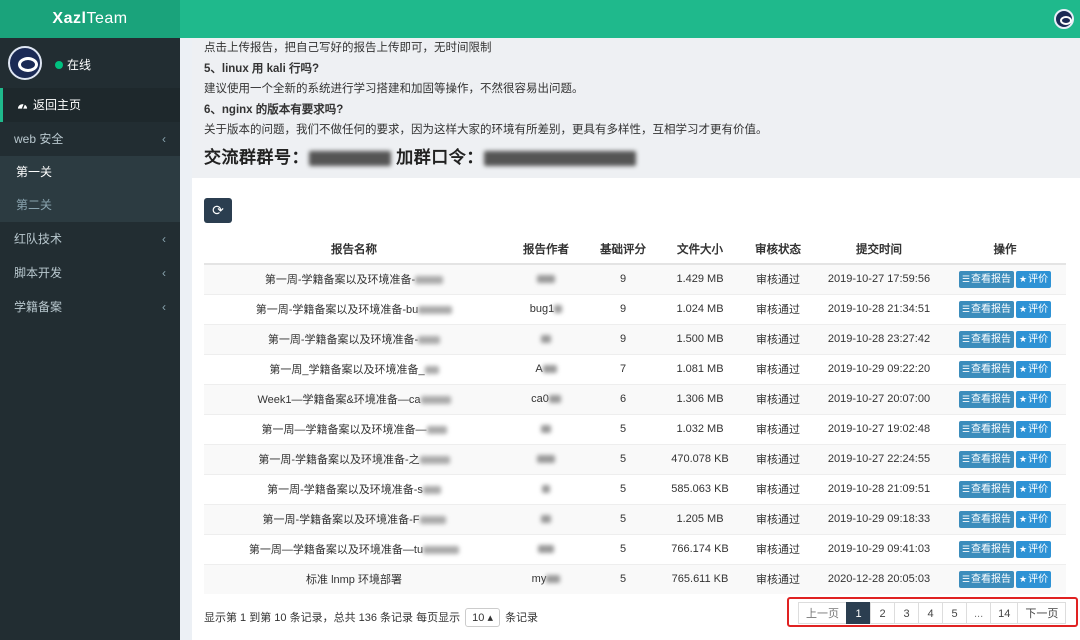  I want to click on column-header: 基础评分, so click(623, 249).